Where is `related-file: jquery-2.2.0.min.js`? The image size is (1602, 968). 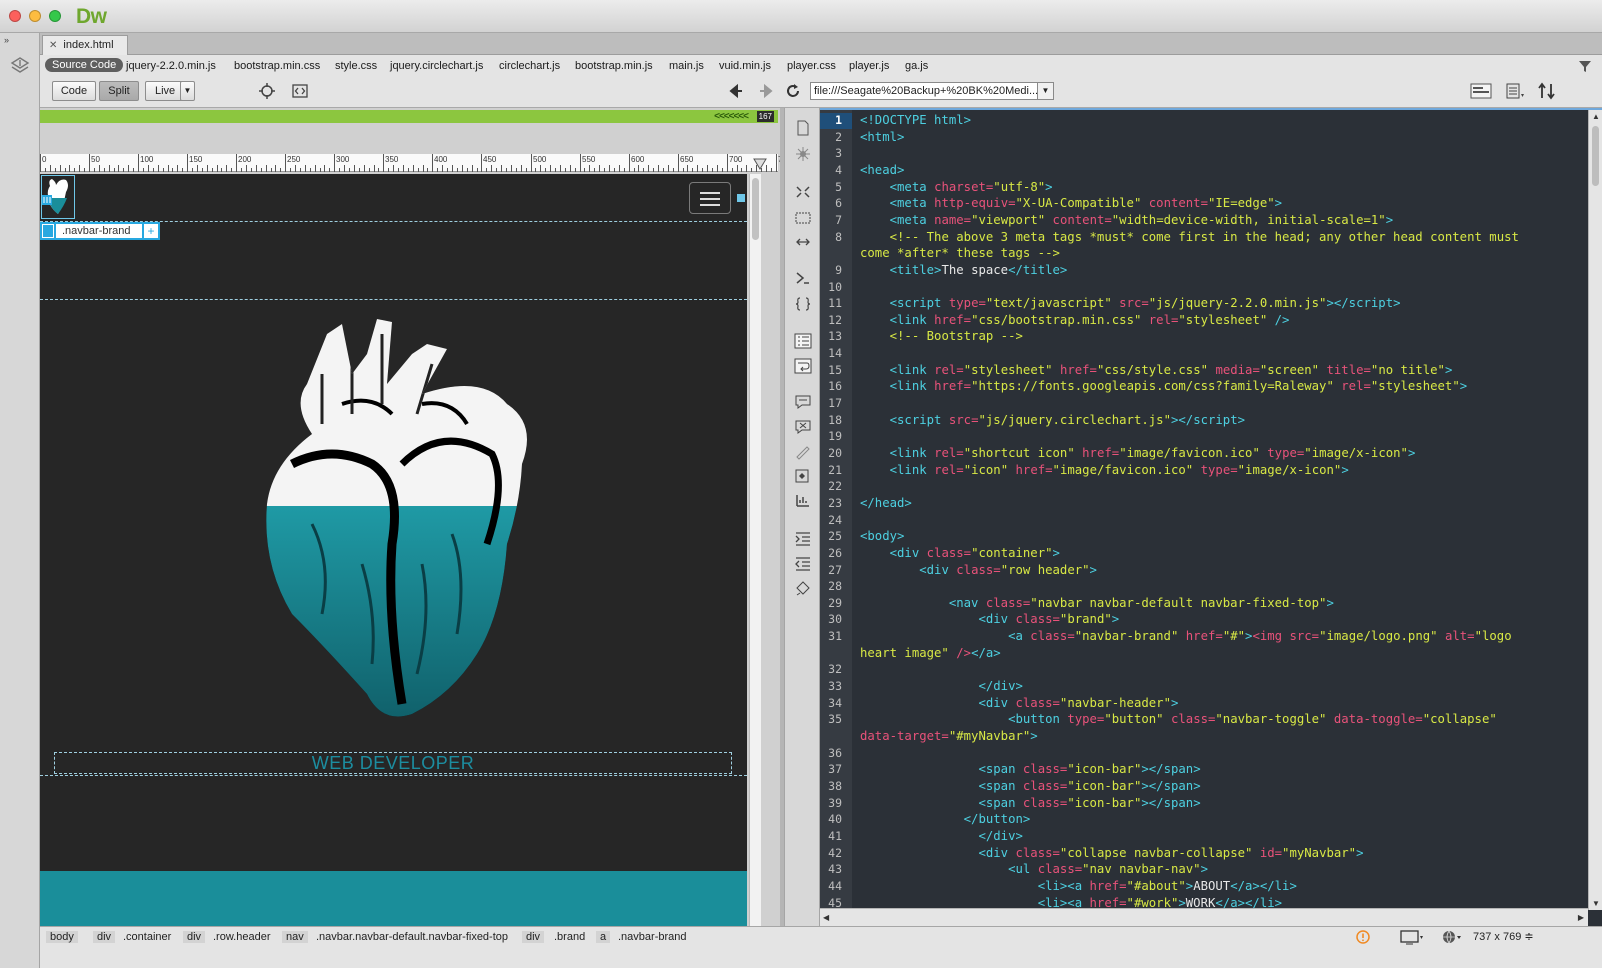
related-file: jquery-2.2.0.min.js is located at coordinates (171, 66).